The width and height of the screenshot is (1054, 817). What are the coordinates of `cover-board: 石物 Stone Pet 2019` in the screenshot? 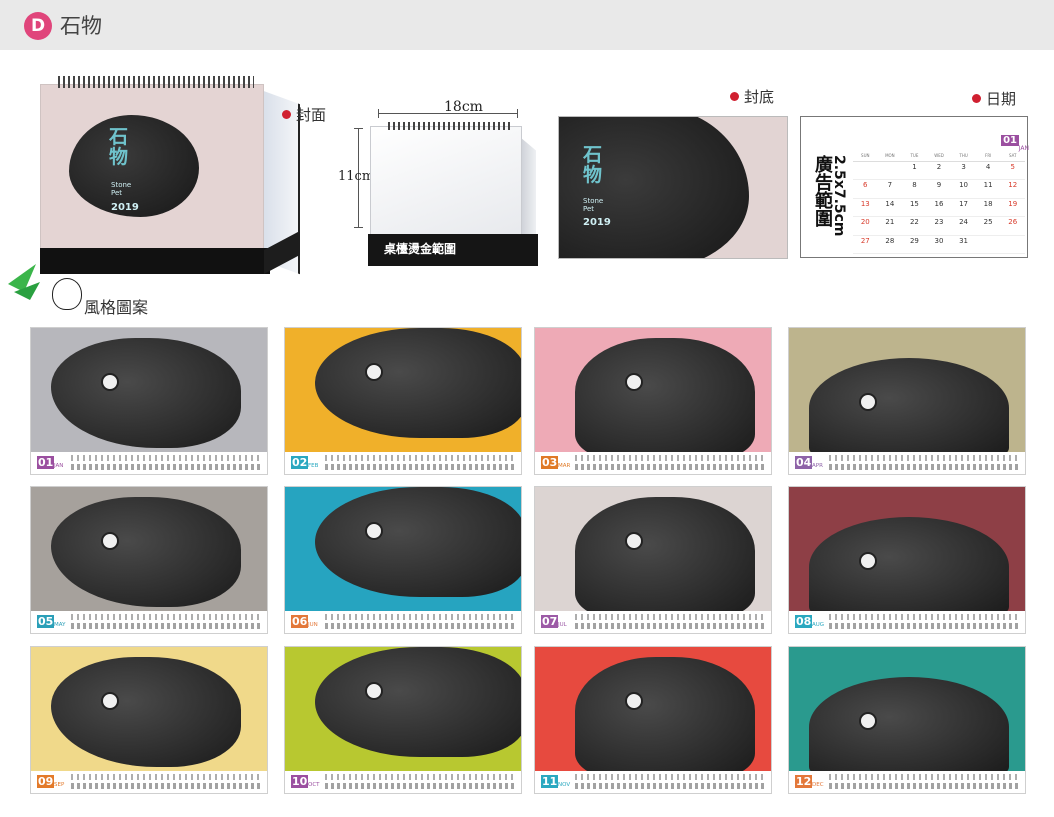 It's located at (152, 169).